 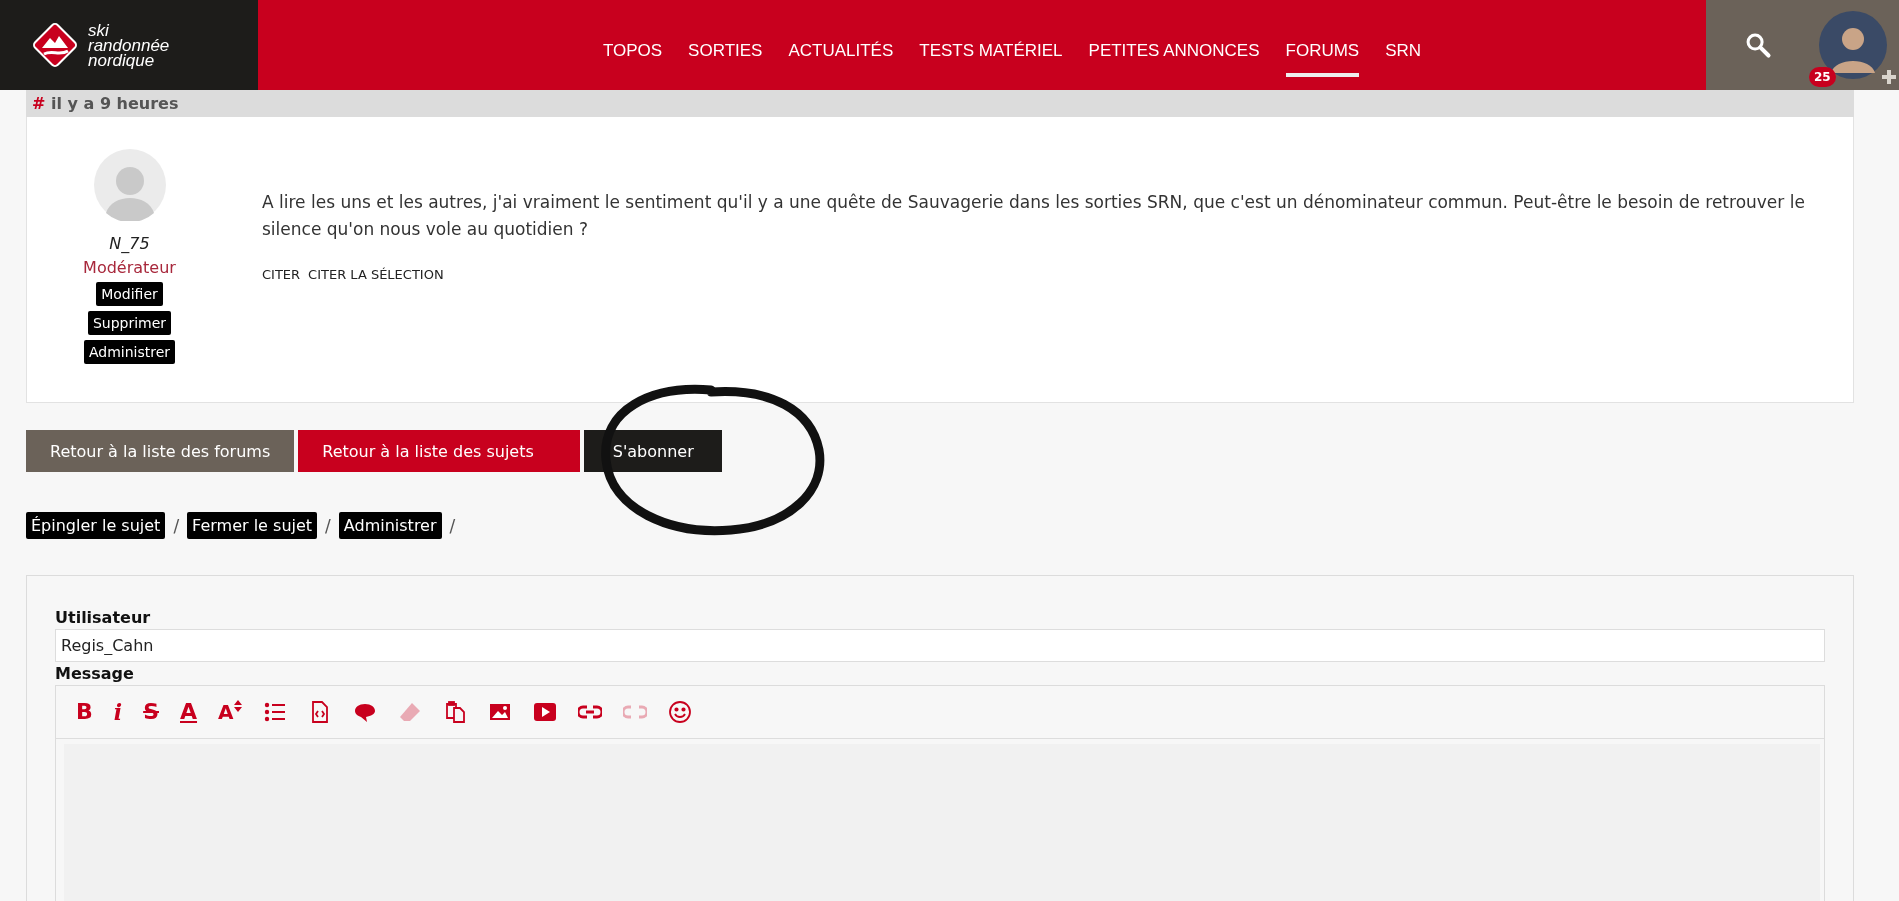 I want to click on list-icon, so click(x=274, y=712).